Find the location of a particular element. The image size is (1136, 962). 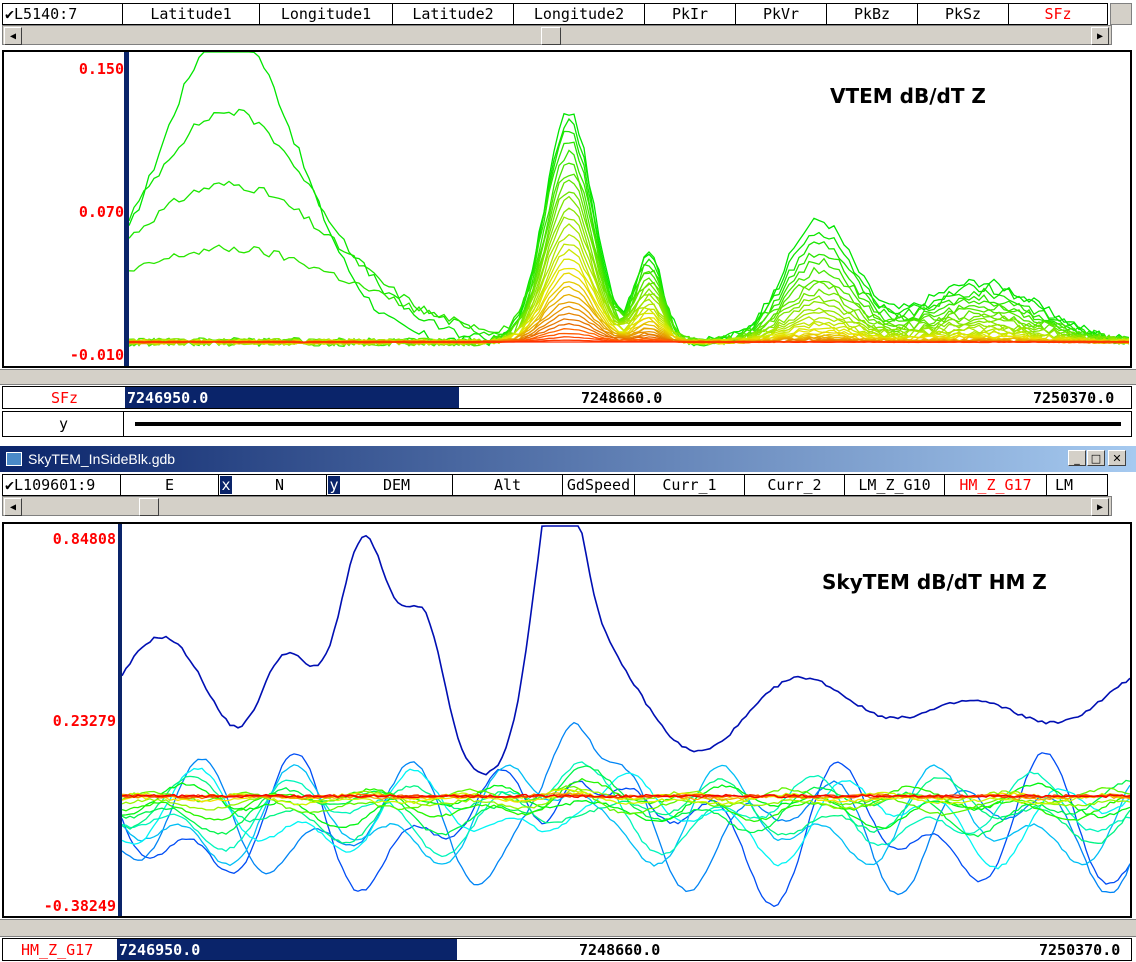

bottom-ytick-mid: 0.23279 is located at coordinates (84, 721).